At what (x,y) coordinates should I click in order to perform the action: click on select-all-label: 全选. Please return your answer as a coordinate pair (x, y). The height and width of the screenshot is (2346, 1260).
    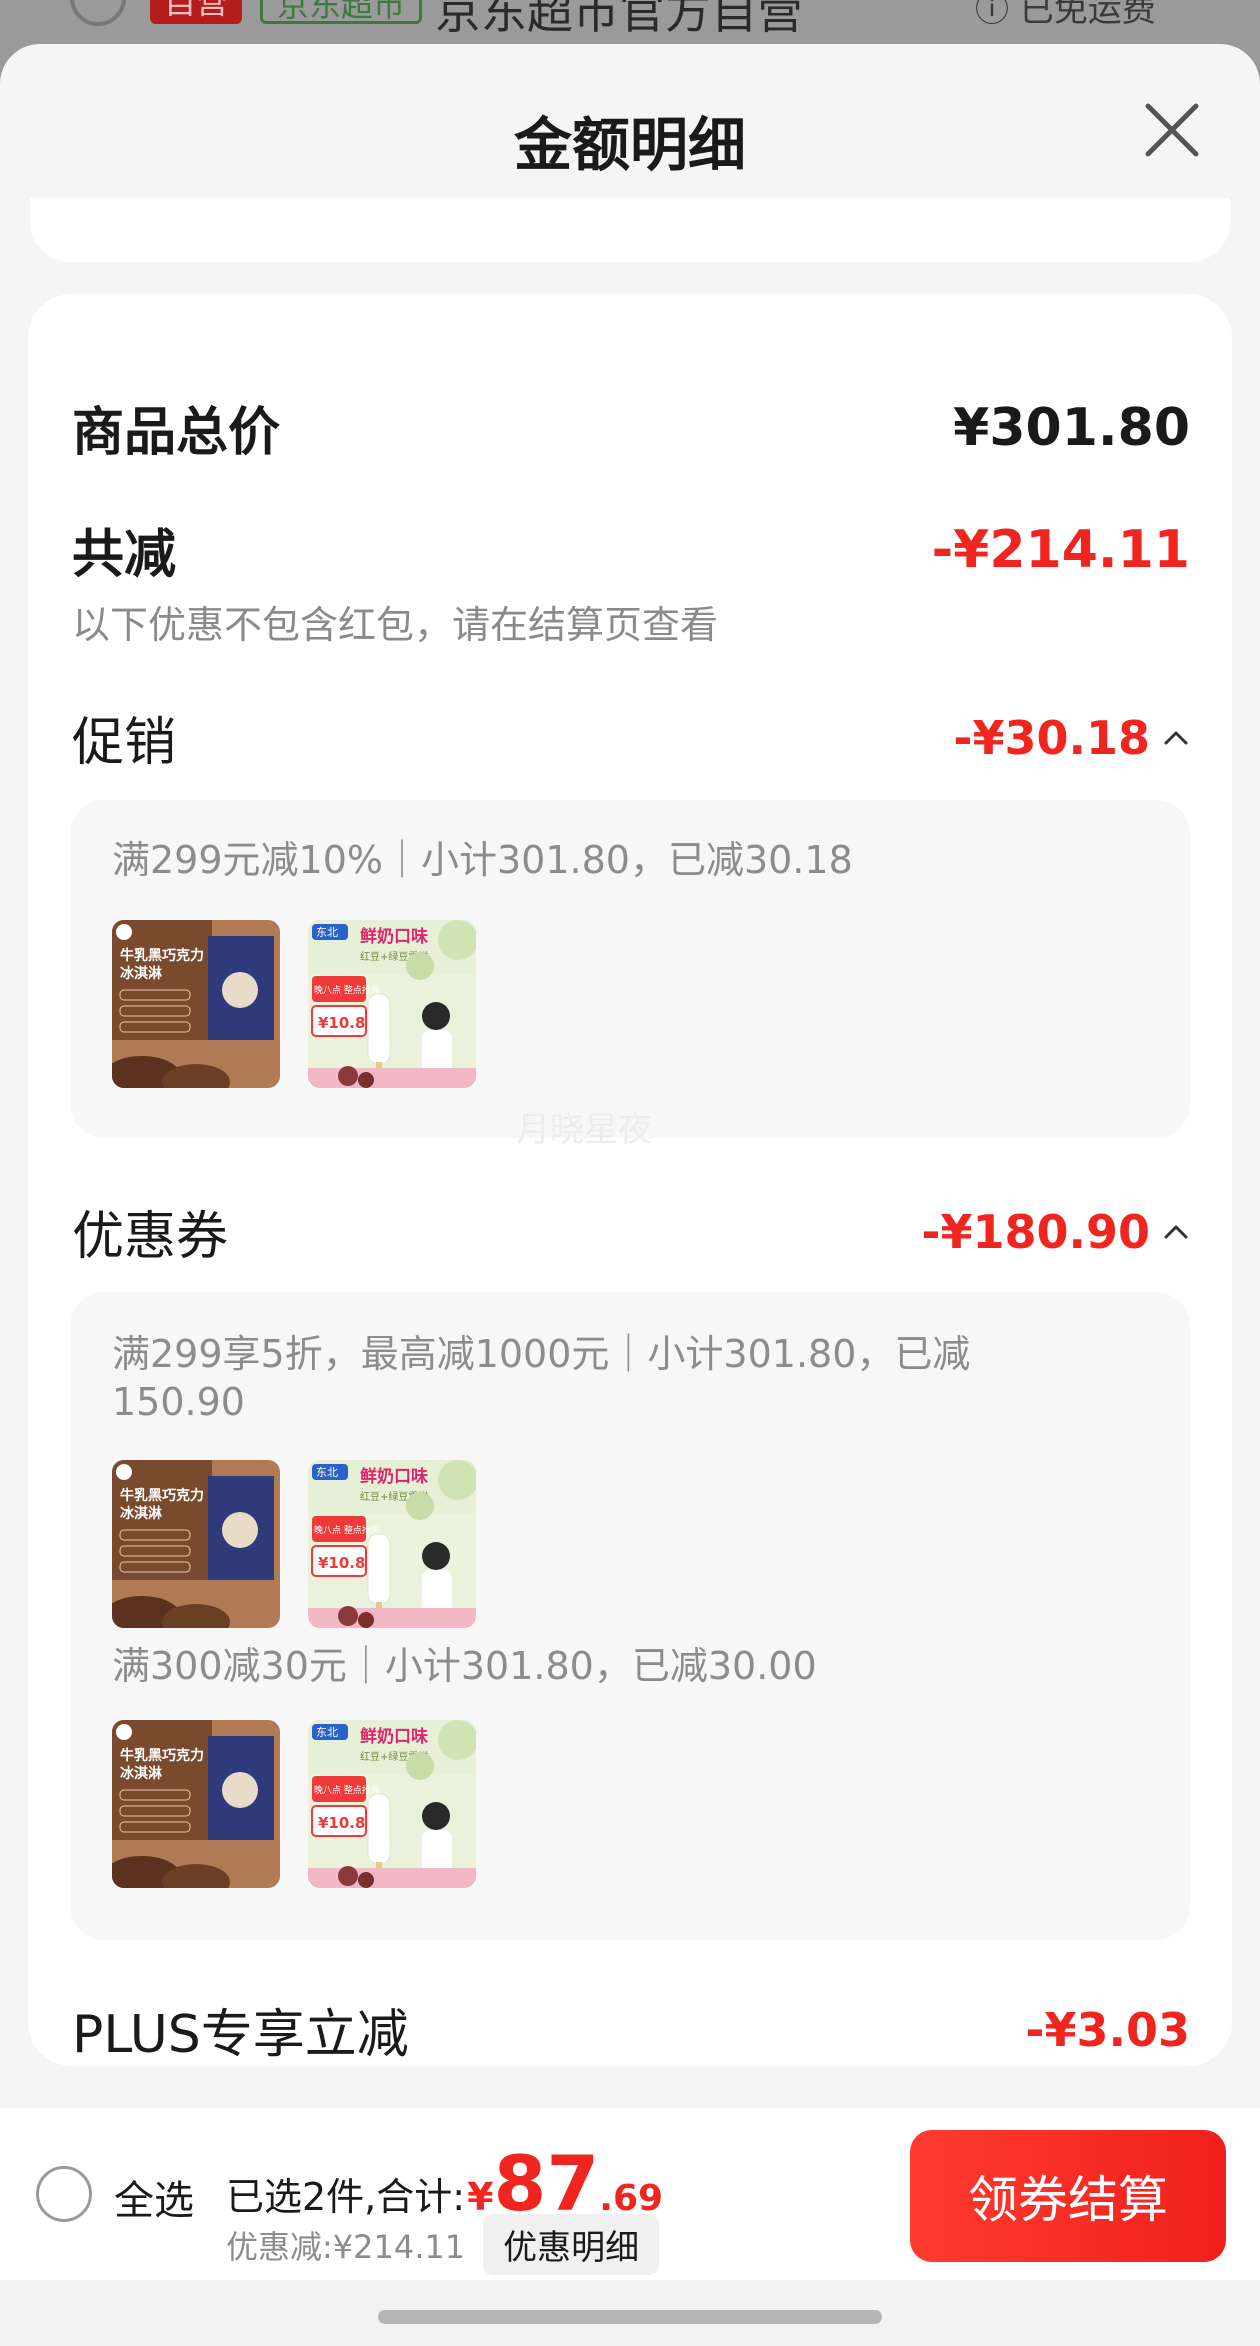
    Looking at the image, I should click on (154, 2197).